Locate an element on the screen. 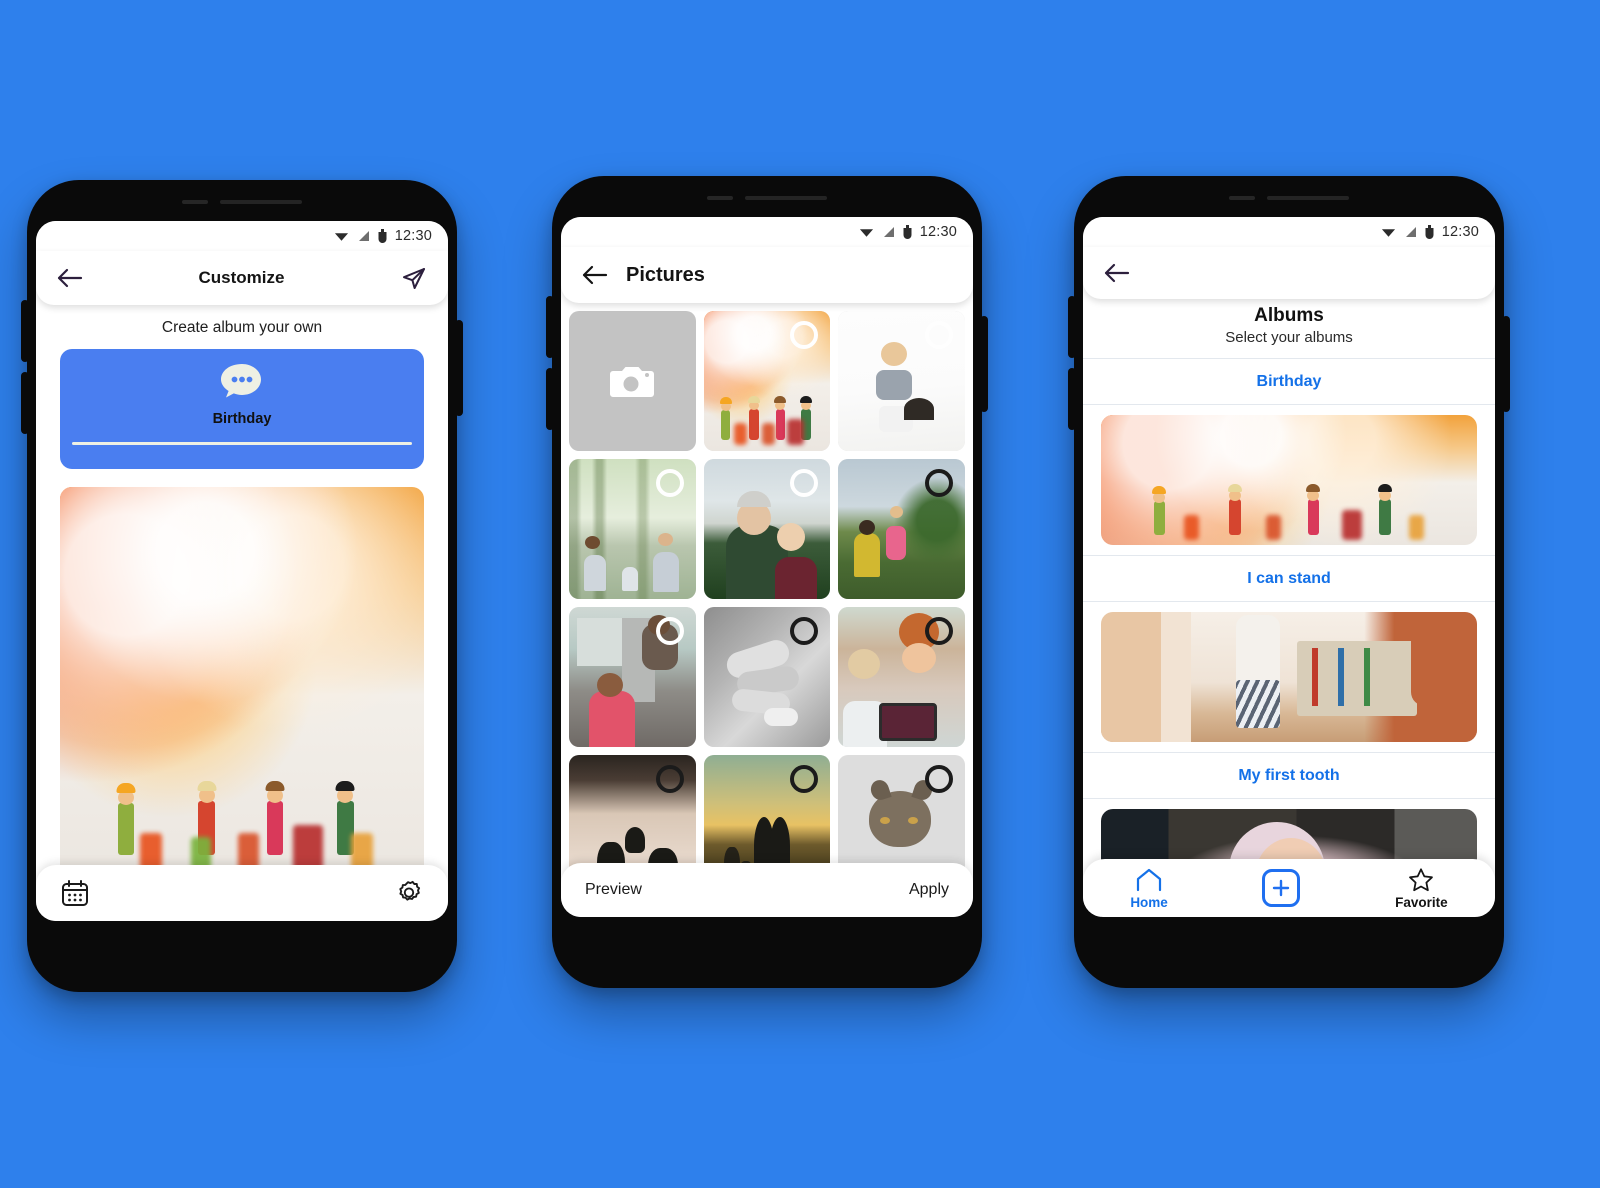 The image size is (1600, 1188). album-name-input-underline is located at coordinates (242, 443).